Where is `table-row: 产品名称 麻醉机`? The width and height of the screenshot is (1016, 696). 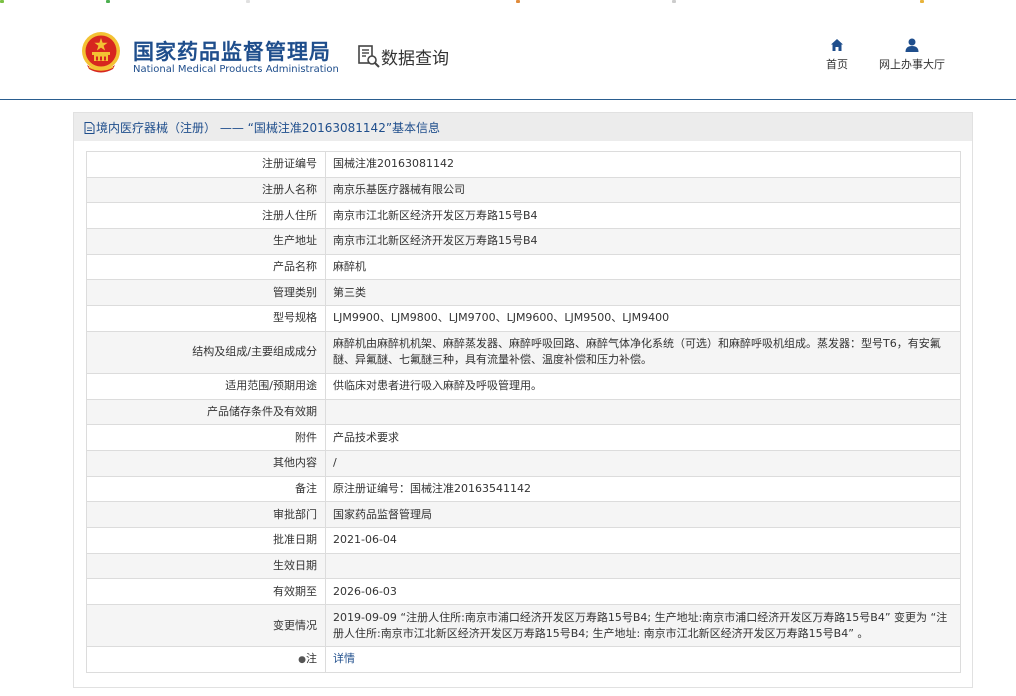
table-row: 产品名称 麻醉机 is located at coordinates (523, 267).